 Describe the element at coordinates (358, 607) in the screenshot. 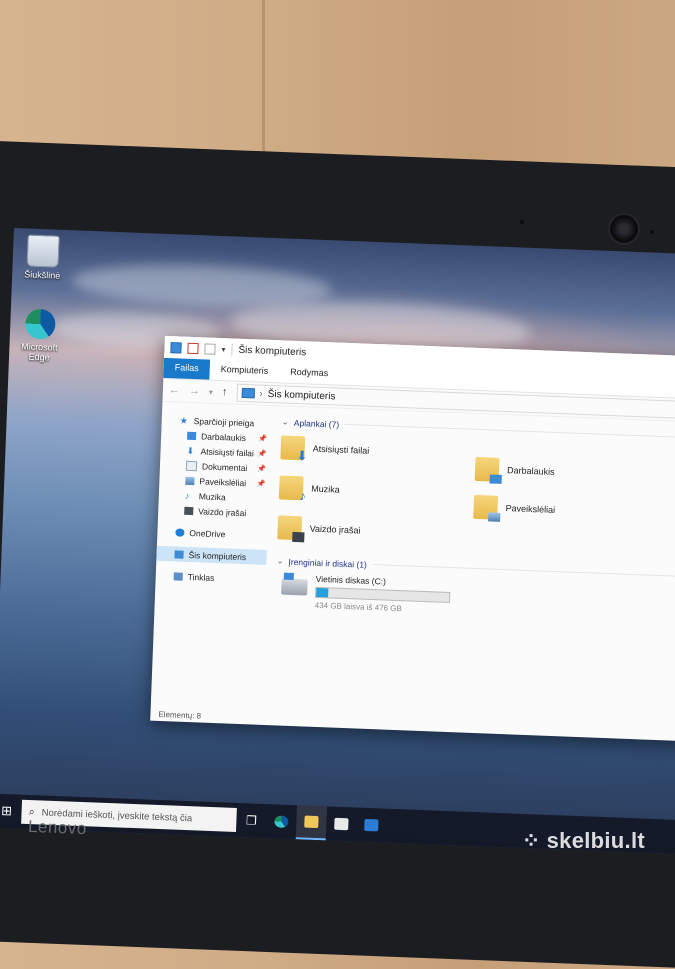

I see `drive-usage-text: 434 GB laisva iš 476 GB` at that location.